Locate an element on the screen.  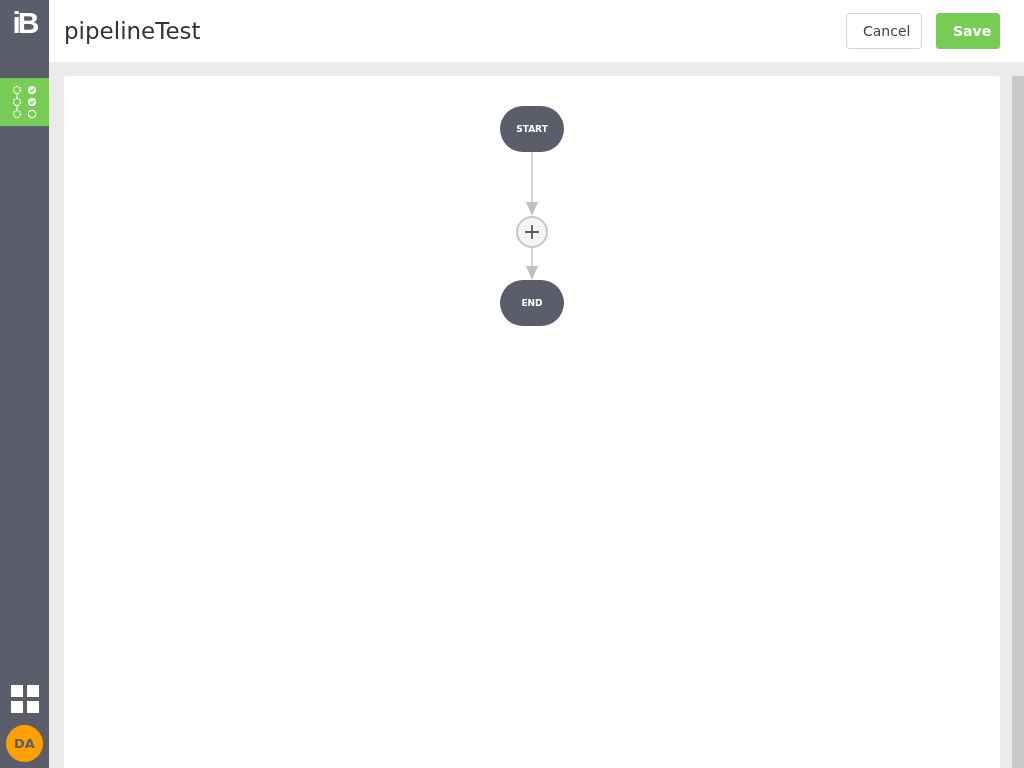
apps-grid-icon is located at coordinates (24, 699).